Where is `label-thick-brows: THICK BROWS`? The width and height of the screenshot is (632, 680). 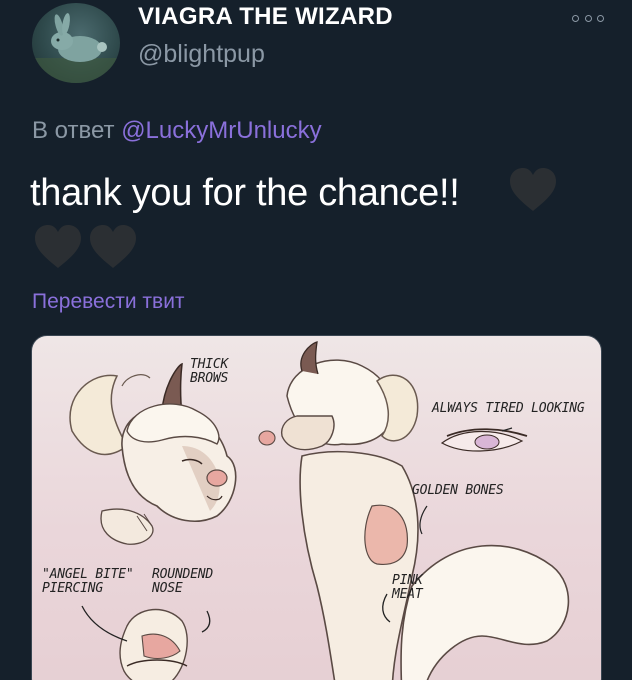 label-thick-brows: THICK BROWS is located at coordinates (209, 371).